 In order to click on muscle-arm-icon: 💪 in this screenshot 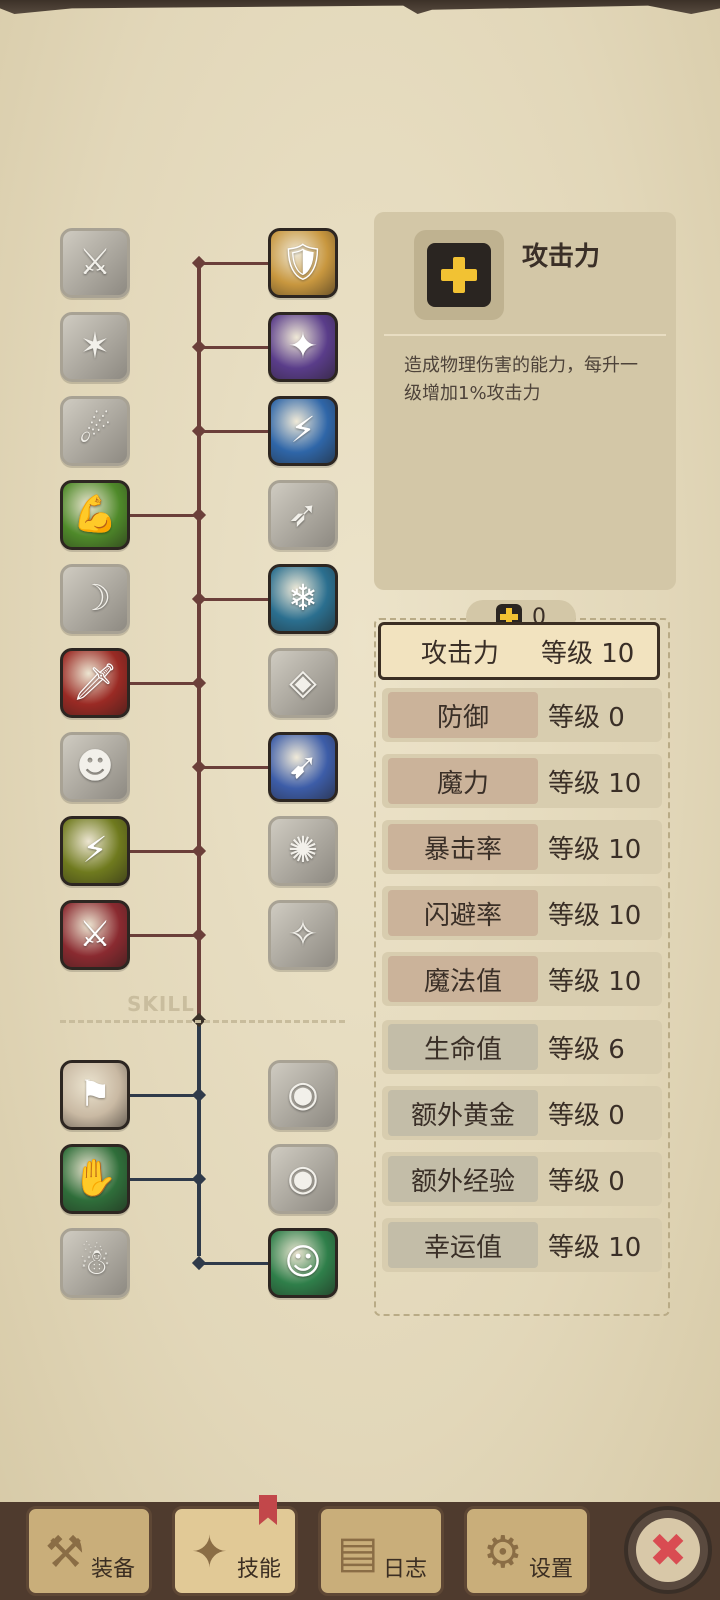, I will do `click(95, 515)`.